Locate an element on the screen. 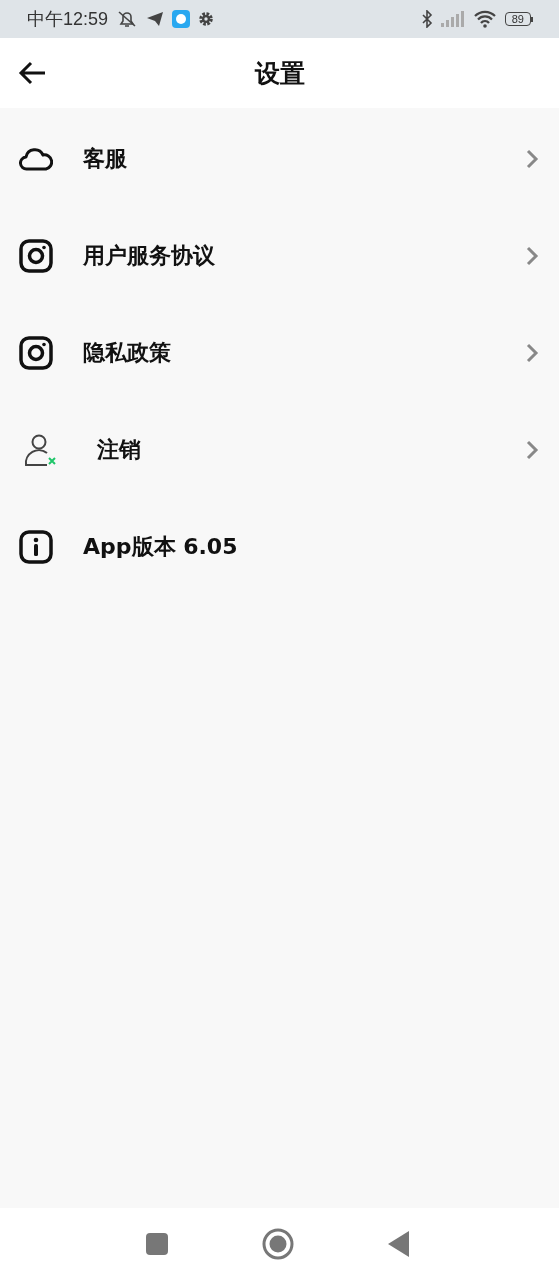  recents-button is located at coordinates (156, 1244).